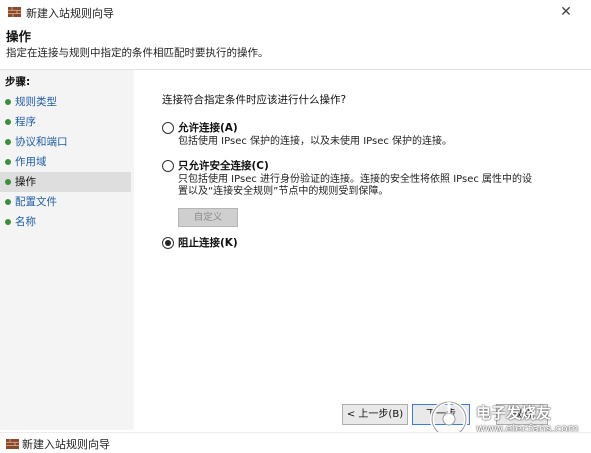  What do you see at coordinates (65, 182) in the screenshot?
I see `step-action: 操作` at bounding box center [65, 182].